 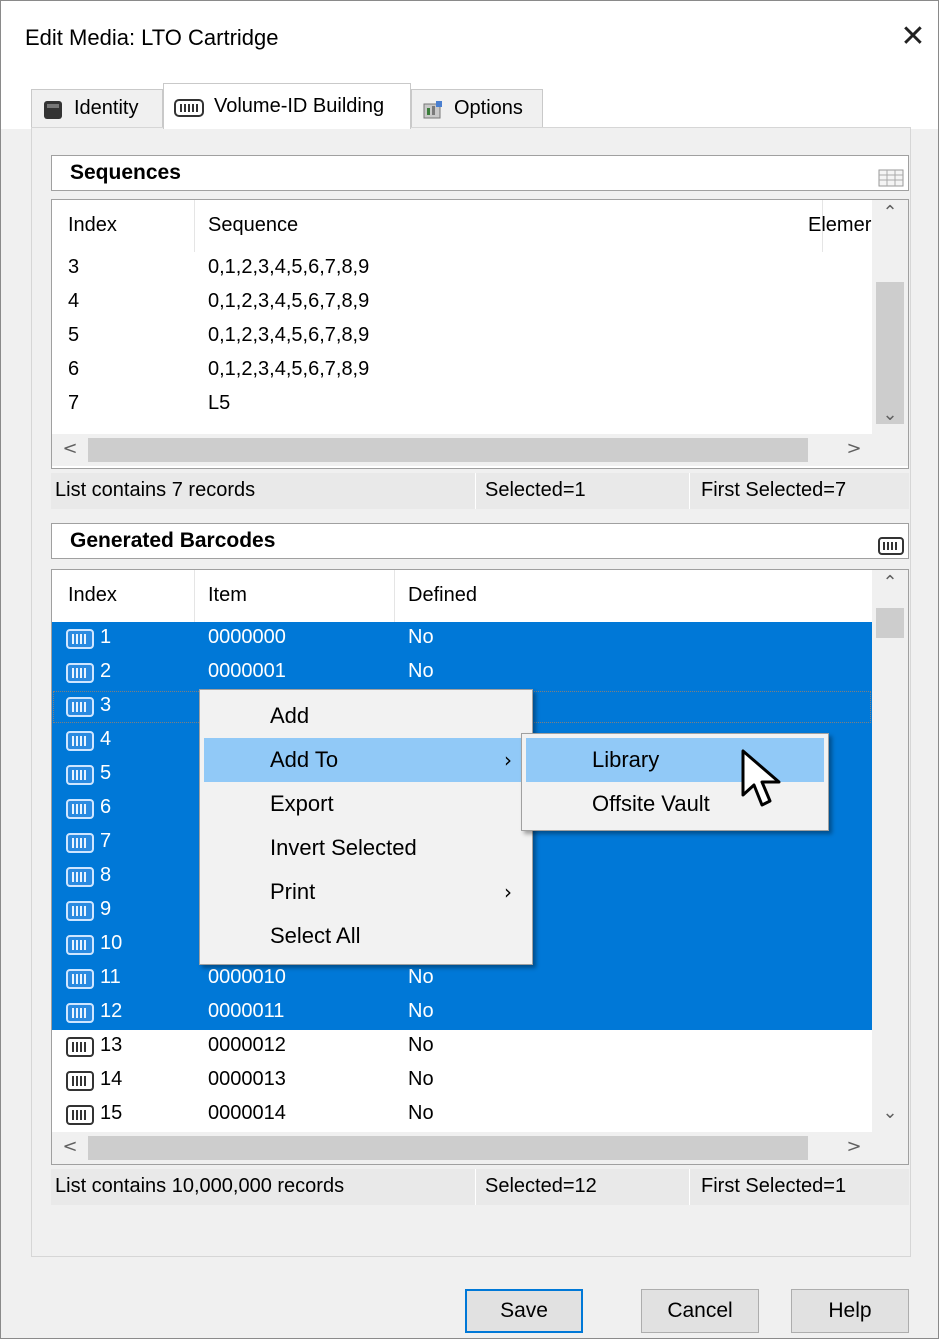 What do you see at coordinates (343, 847) in the screenshot?
I see `menu-item-label: Invert Selected` at bounding box center [343, 847].